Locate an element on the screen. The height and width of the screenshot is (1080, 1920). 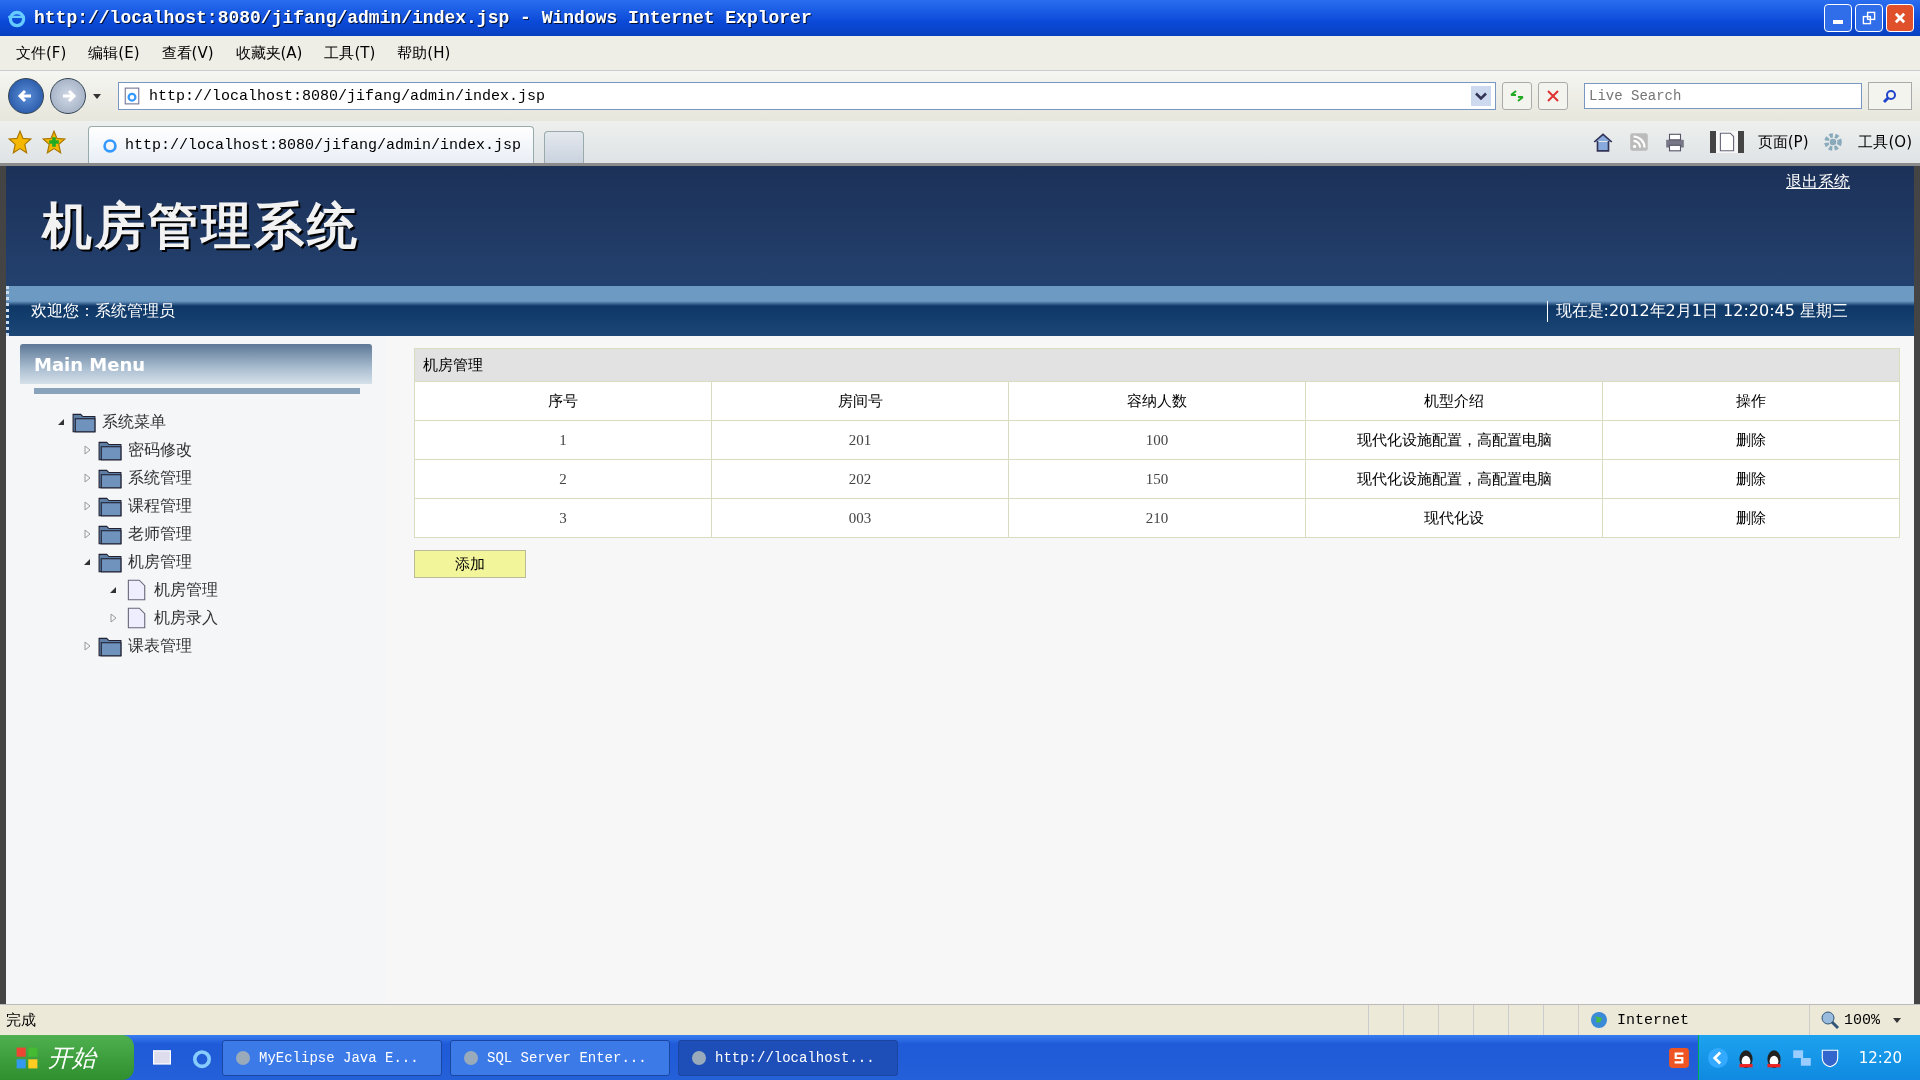
input-method-icon is located at coordinates (1678, 1057).